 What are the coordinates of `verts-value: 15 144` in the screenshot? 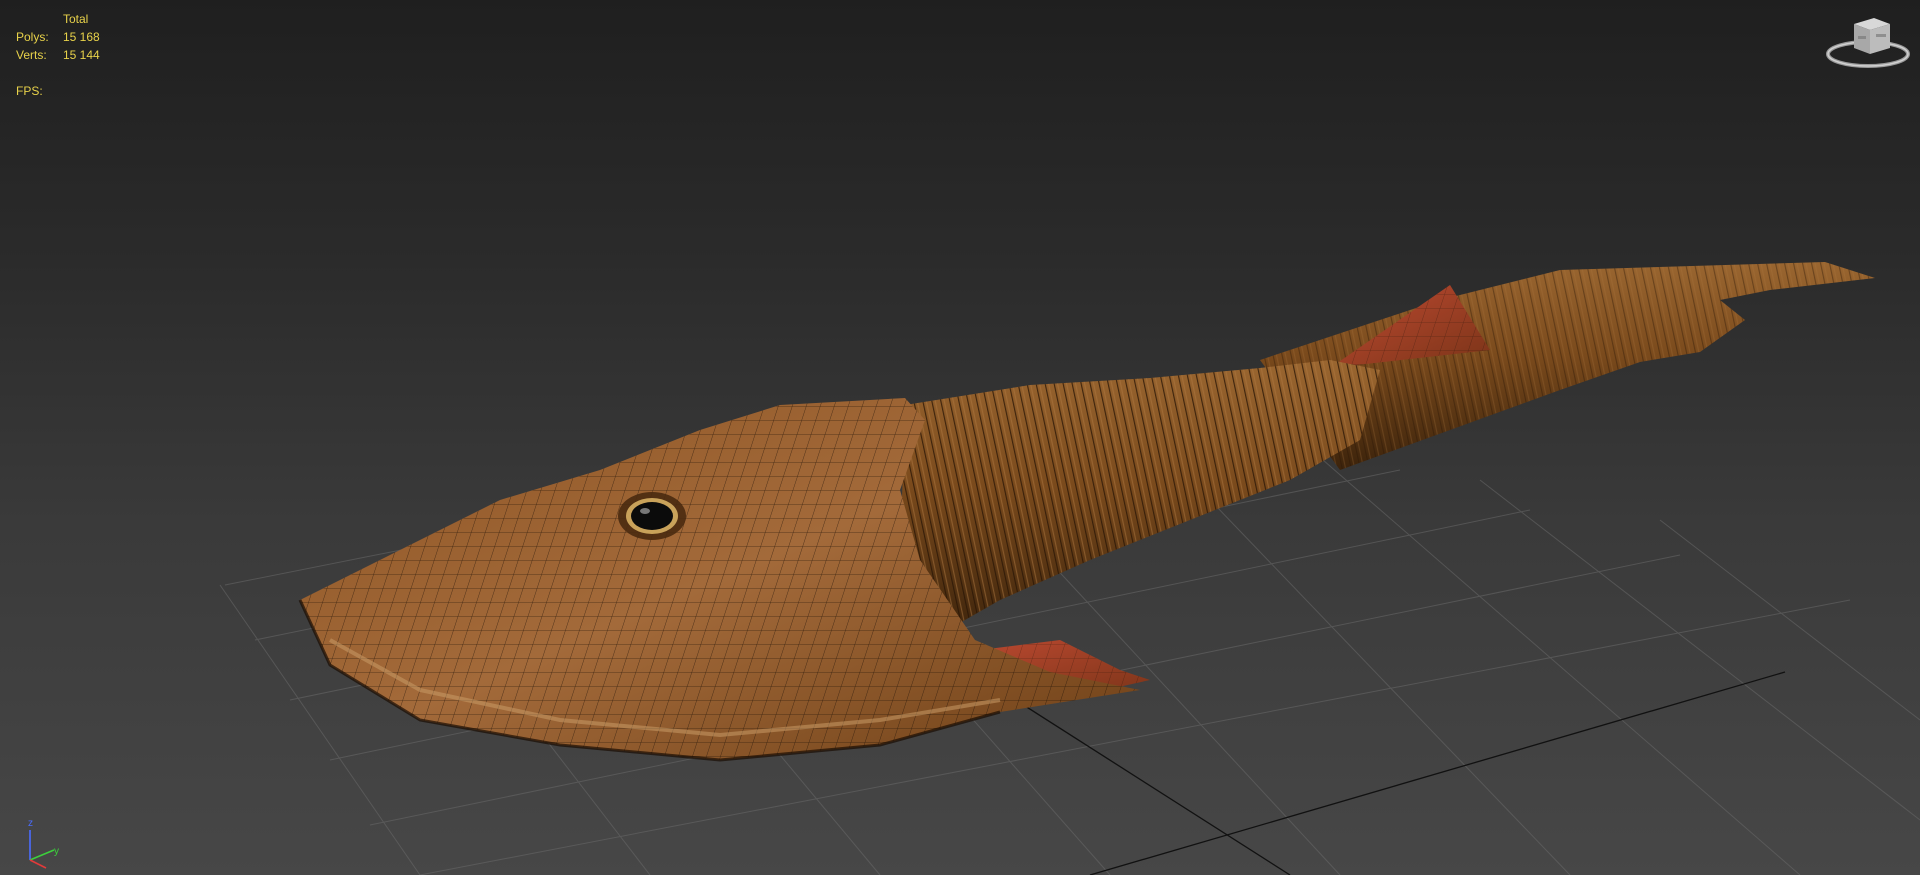 It's located at (81, 55).